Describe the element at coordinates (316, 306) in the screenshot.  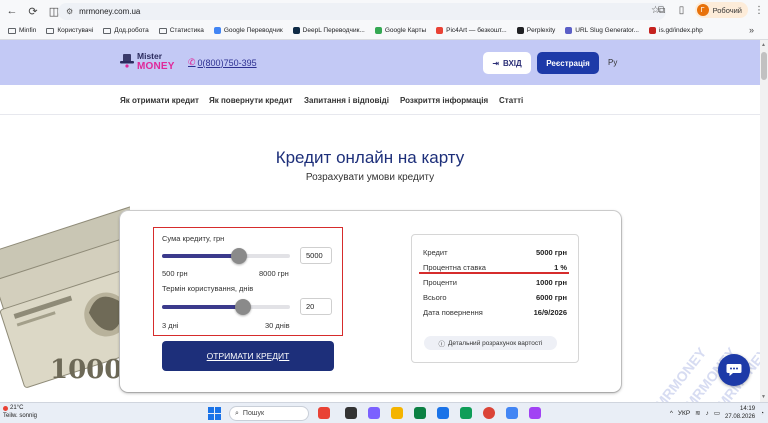
I see `term-input: 20` at that location.